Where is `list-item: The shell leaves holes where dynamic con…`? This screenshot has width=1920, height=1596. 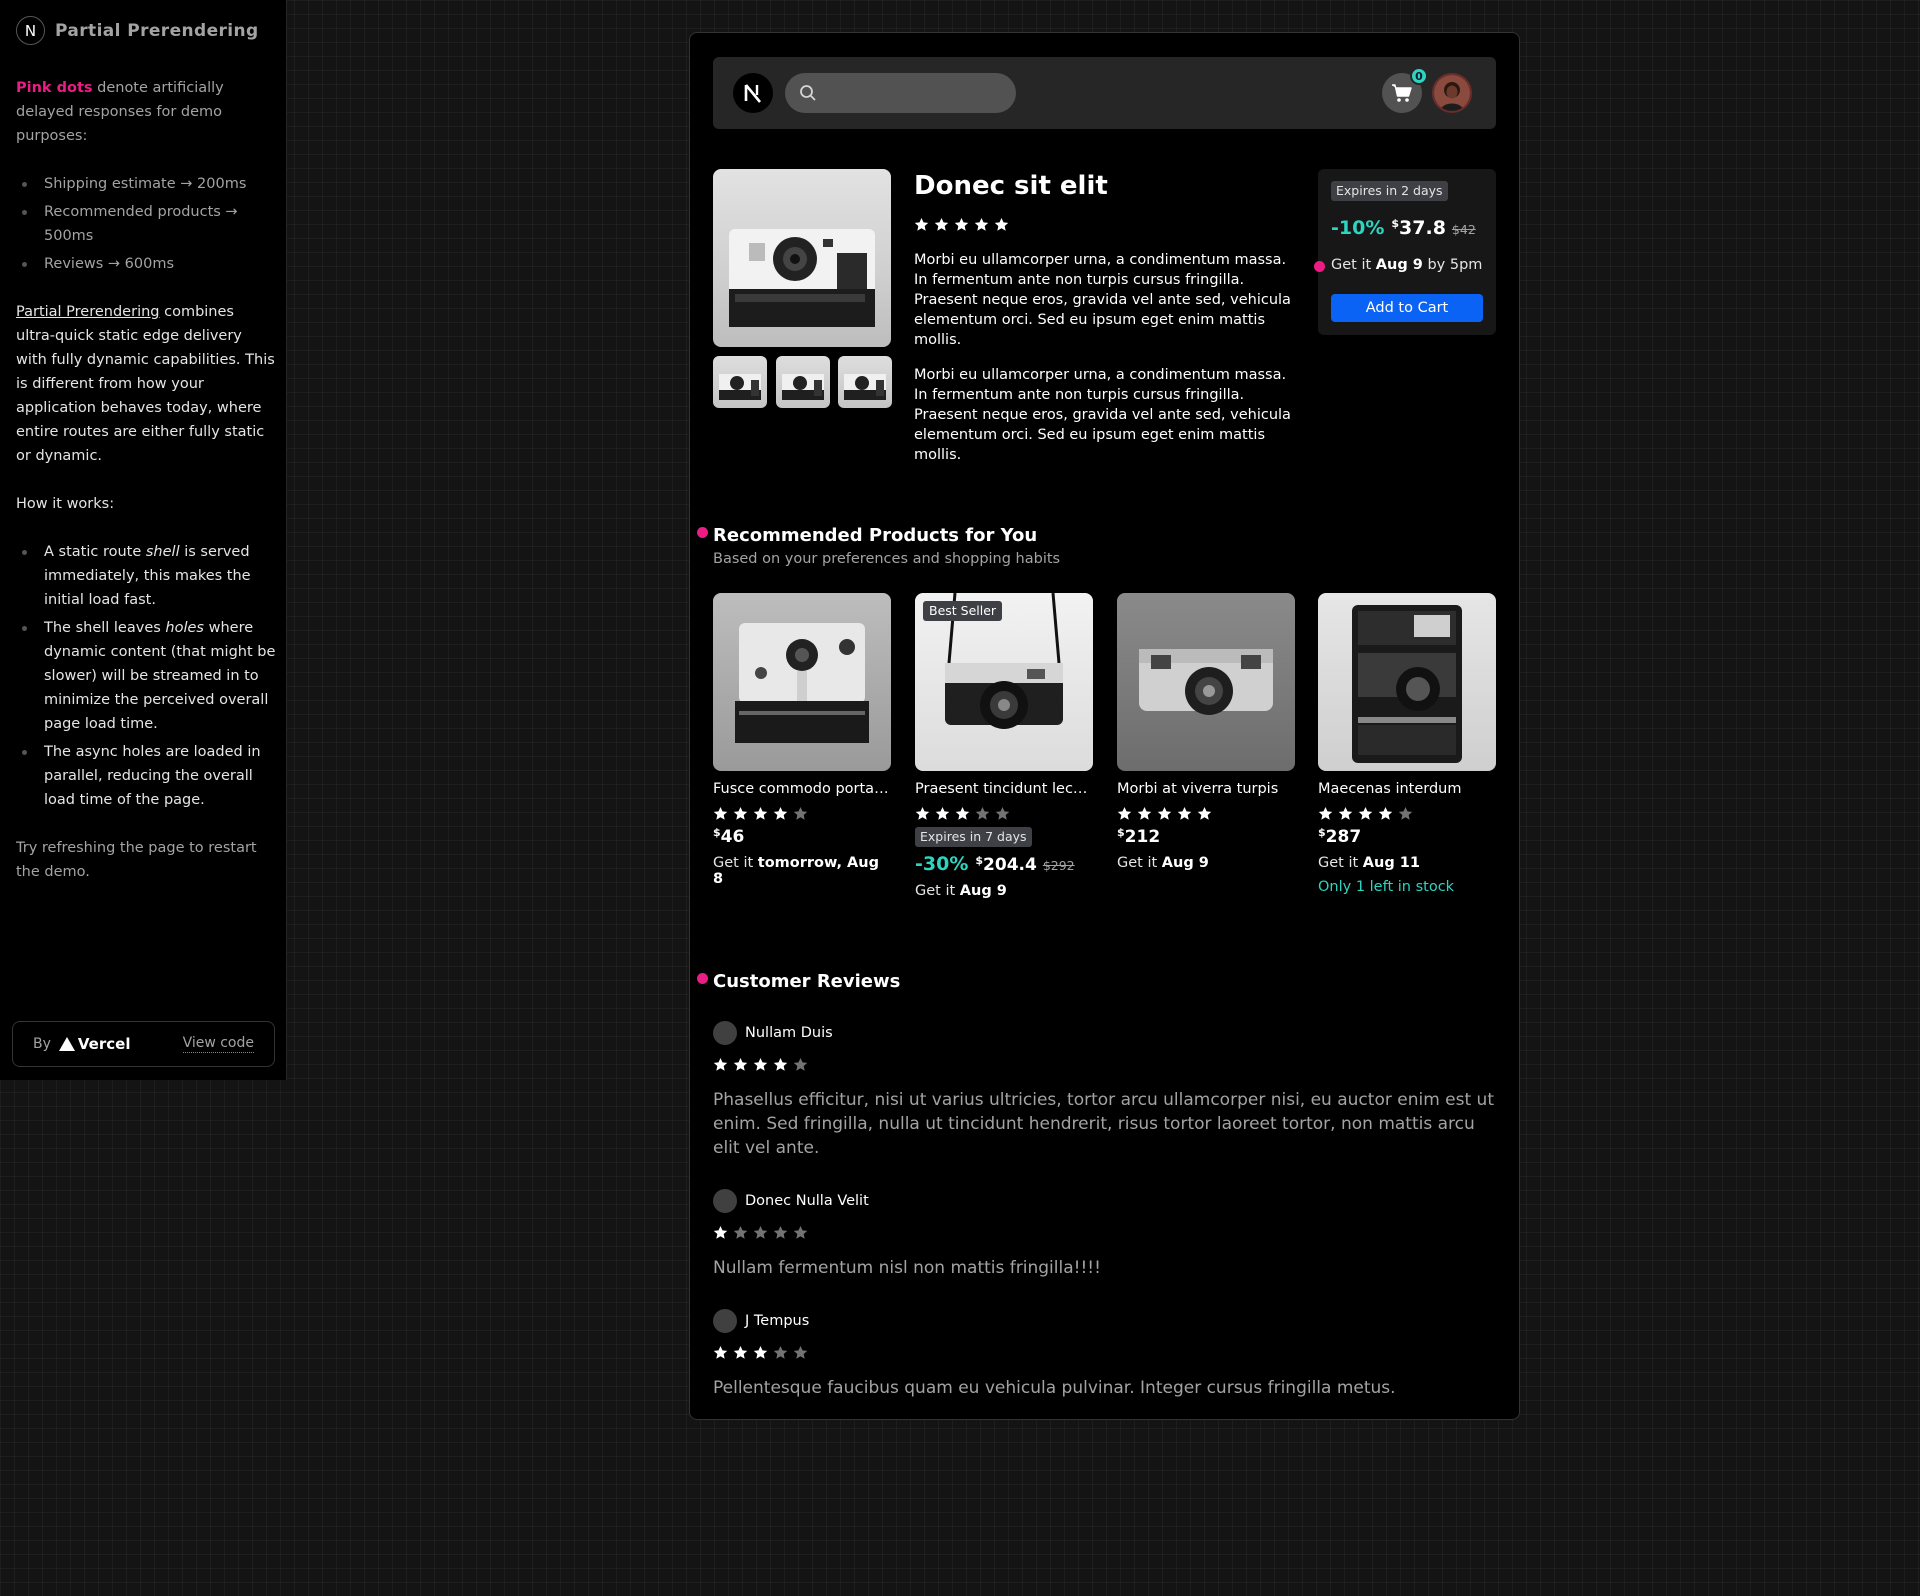
list-item: The shell leaves holes where dynamic con… is located at coordinates (146, 676).